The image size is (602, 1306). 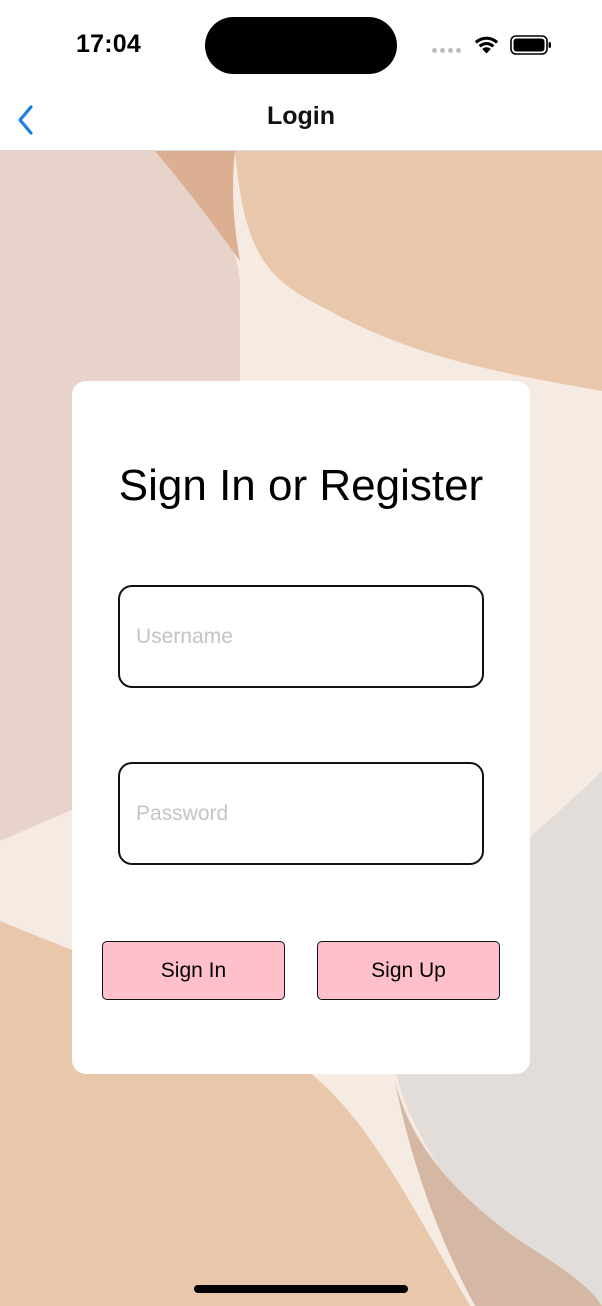 What do you see at coordinates (301, 485) in the screenshot?
I see `card-title: Sign In or Register` at bounding box center [301, 485].